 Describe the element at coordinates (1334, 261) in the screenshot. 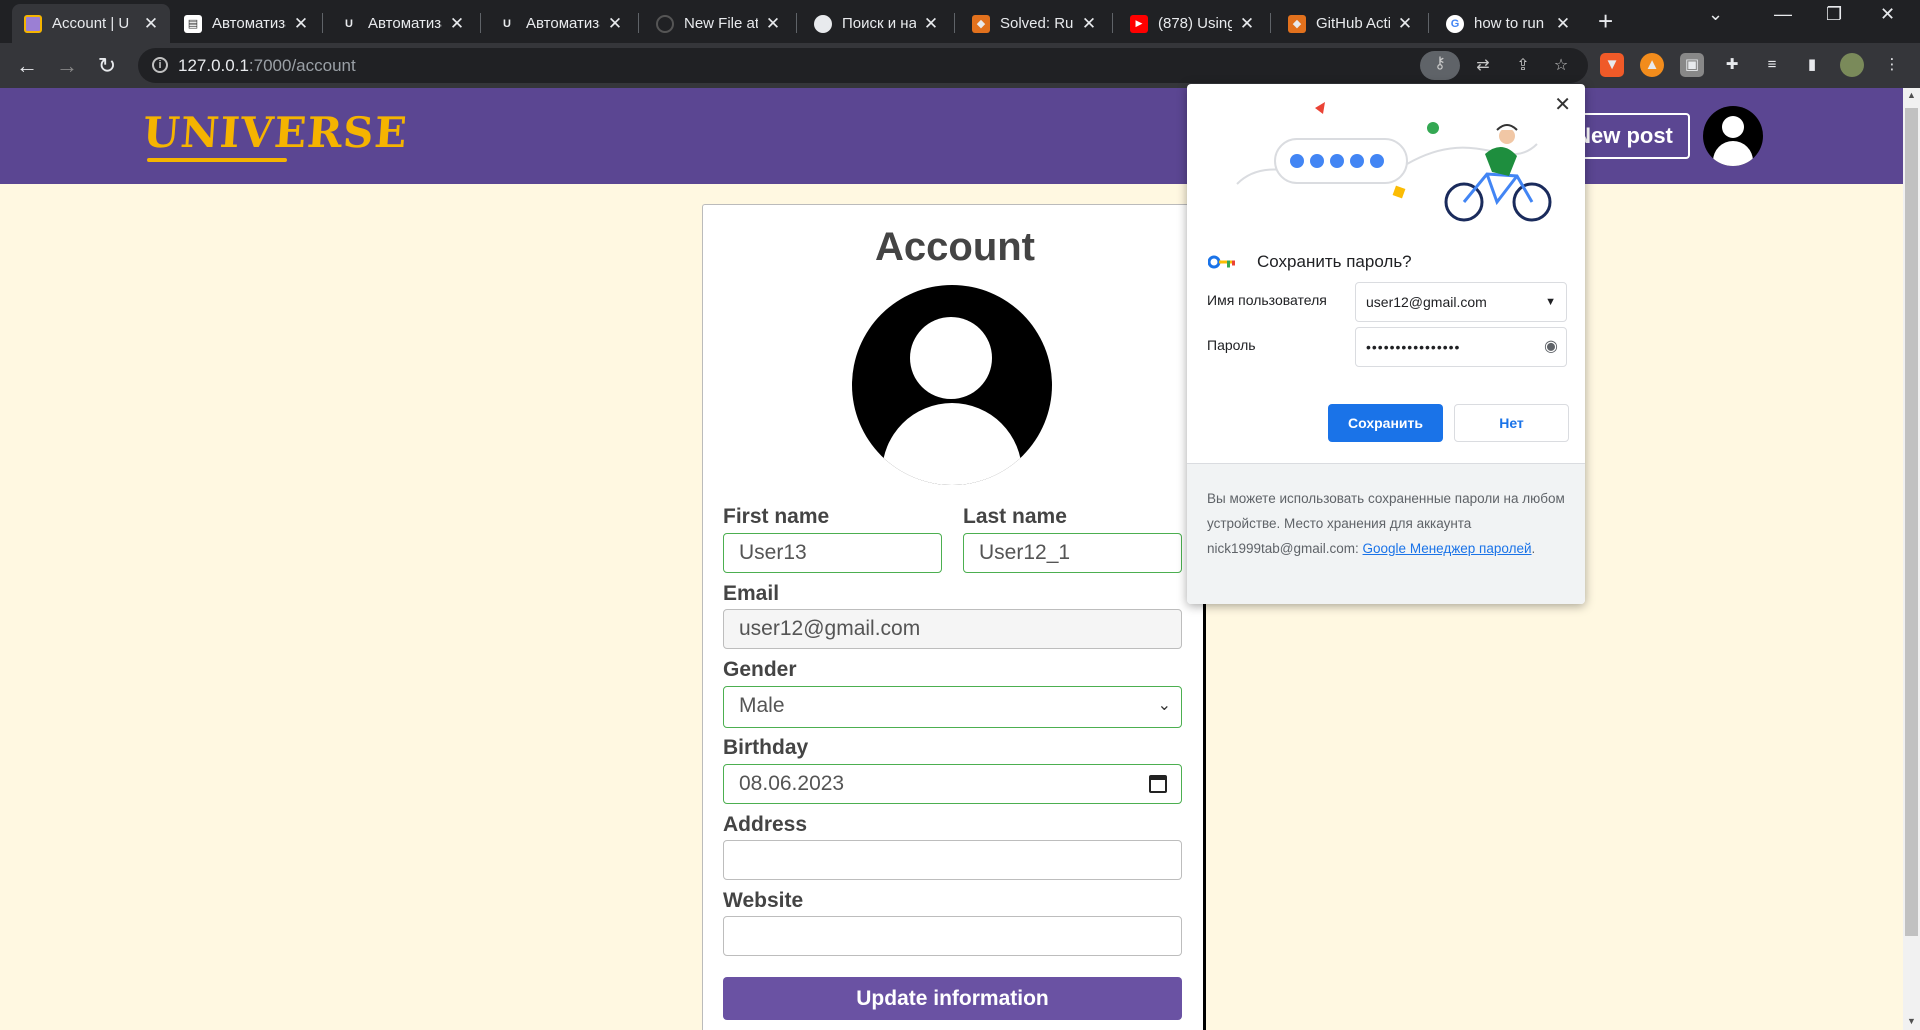

I see `dialog-title: Сохранить пароль?` at that location.